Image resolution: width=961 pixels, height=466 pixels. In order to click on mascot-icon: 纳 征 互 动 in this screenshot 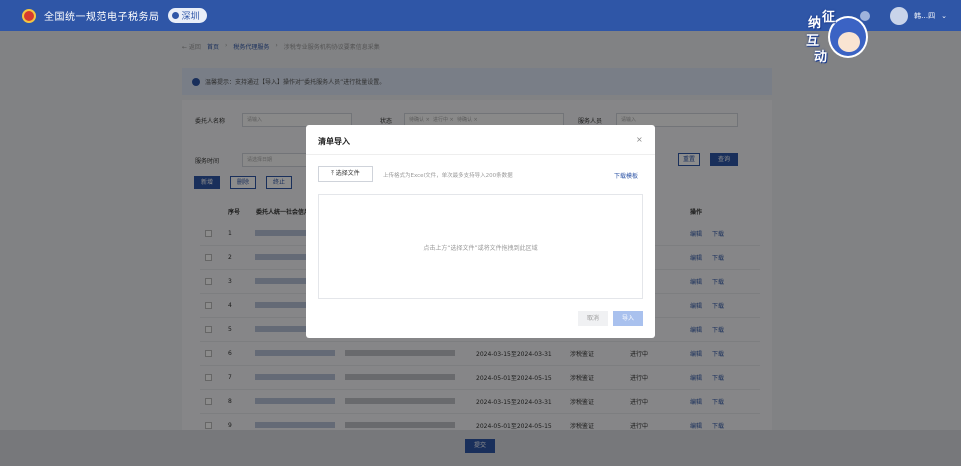, I will do `click(837, 36)`.